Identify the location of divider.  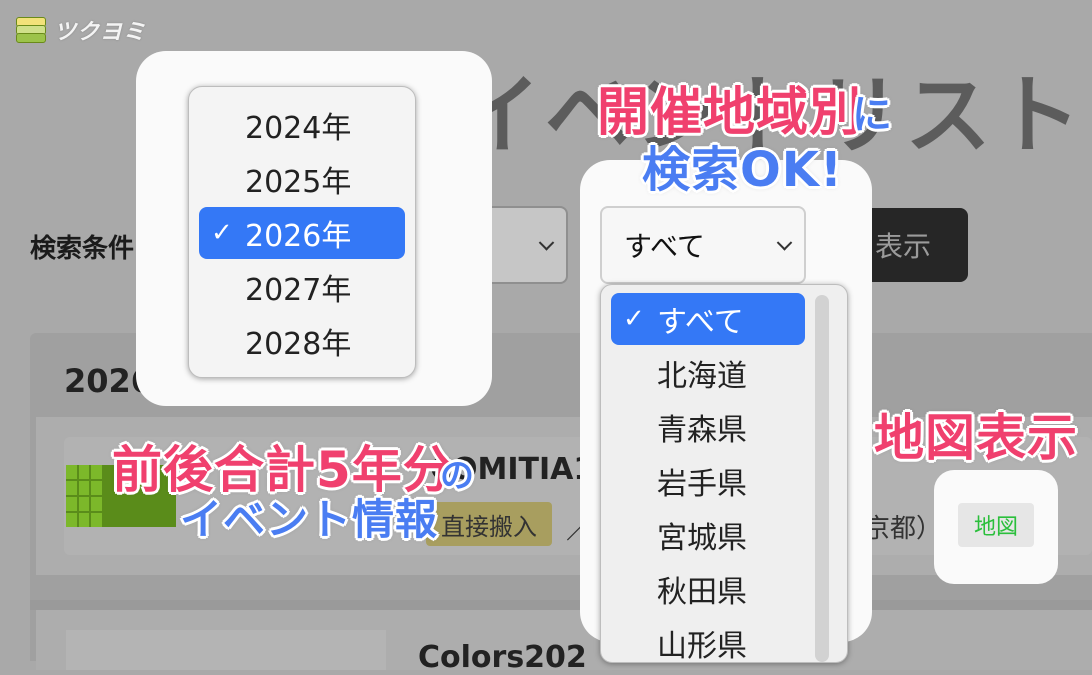
(561, 605).